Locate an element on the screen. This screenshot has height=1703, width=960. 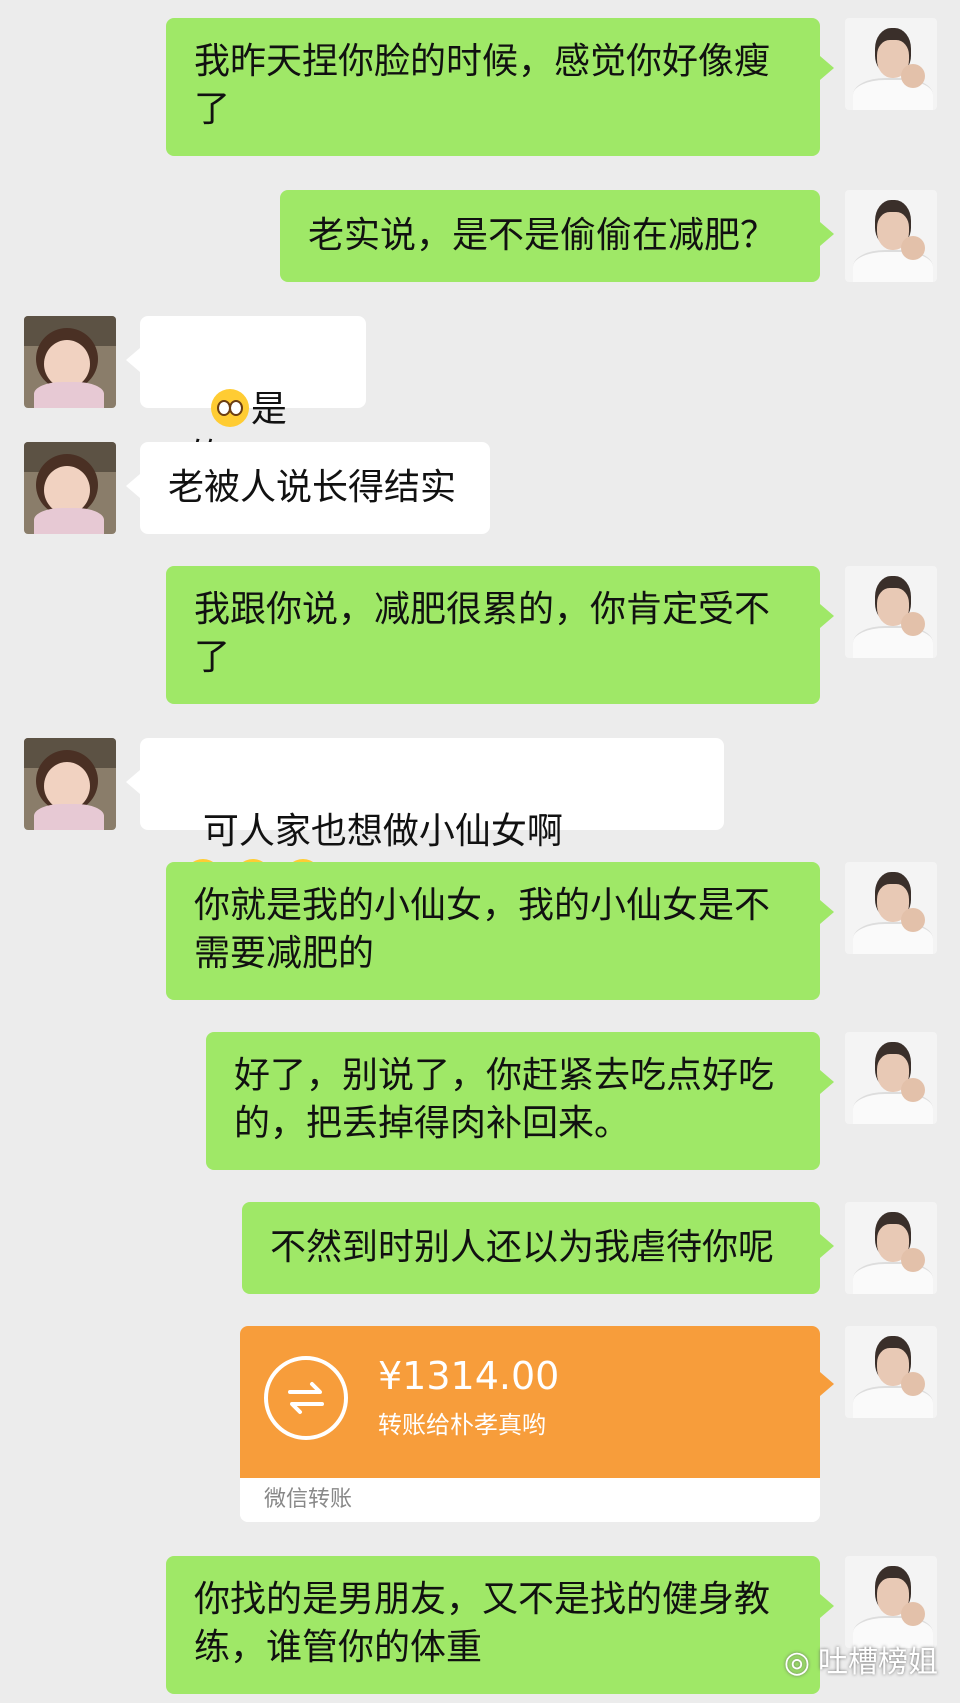
message-bubble: 我昨天捏你脸的时候，感觉你好像瘦 了 is located at coordinates (493, 87).